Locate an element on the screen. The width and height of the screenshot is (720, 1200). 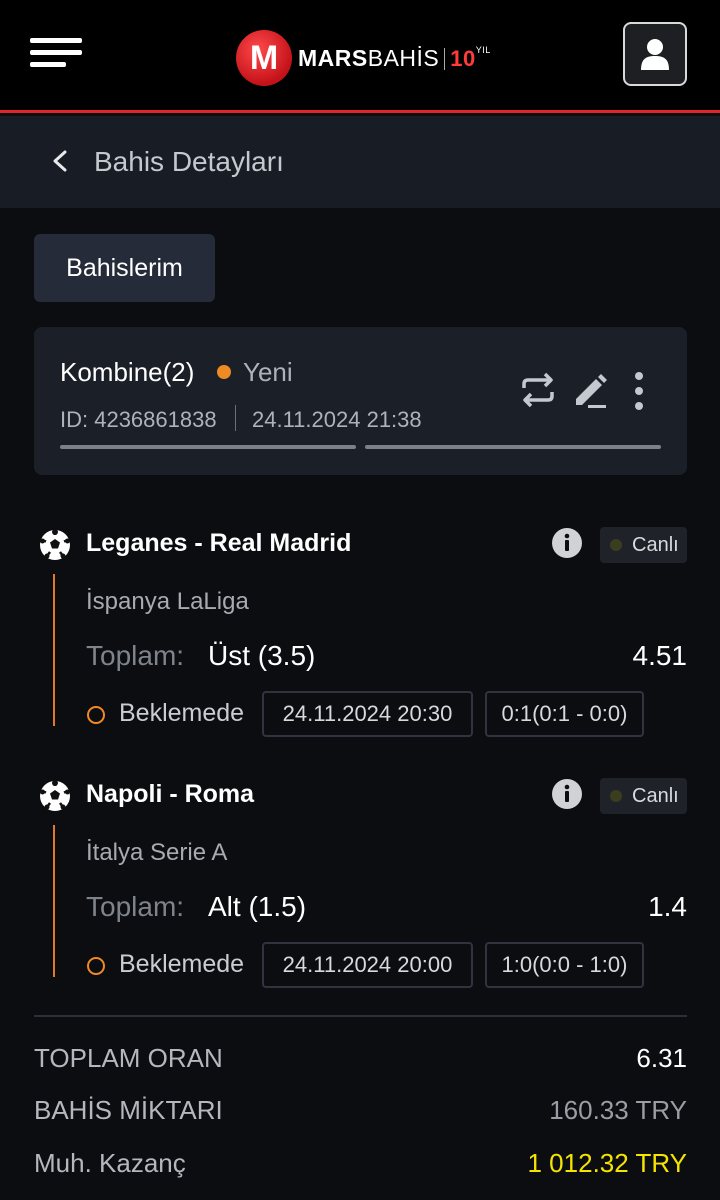
summary-divider is located at coordinates (360, 1016).